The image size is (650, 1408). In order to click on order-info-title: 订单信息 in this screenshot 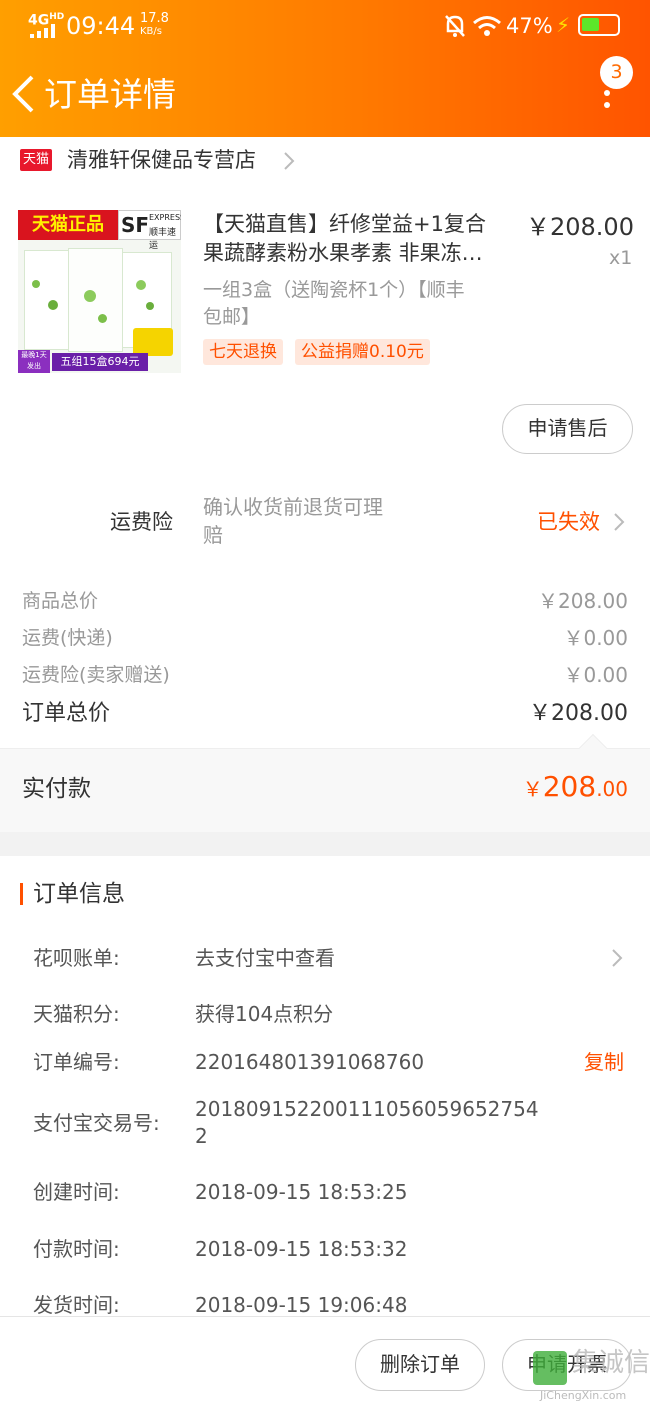, I will do `click(79, 894)`.